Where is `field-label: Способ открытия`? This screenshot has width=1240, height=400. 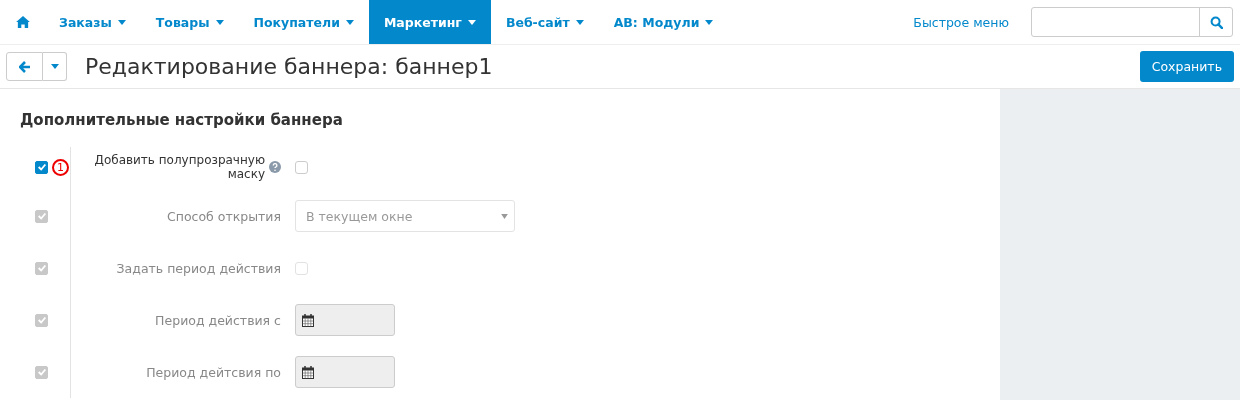 field-label: Способ открытия is located at coordinates (224, 216).